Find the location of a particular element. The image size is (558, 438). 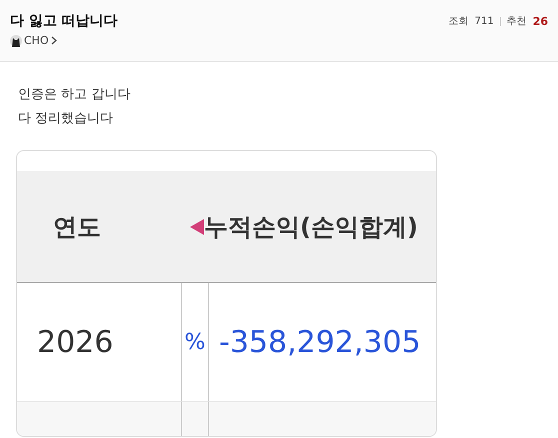

author-name: CHO is located at coordinates (36, 40).